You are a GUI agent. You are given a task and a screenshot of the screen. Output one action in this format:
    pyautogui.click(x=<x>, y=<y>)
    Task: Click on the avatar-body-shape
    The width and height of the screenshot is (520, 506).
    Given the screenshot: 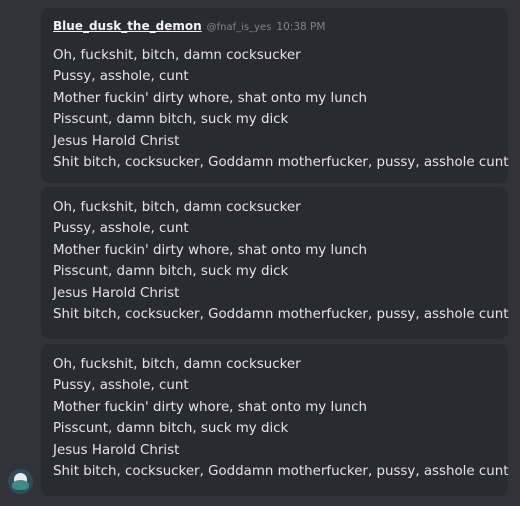 What is the action you would take?
    pyautogui.click(x=20, y=485)
    